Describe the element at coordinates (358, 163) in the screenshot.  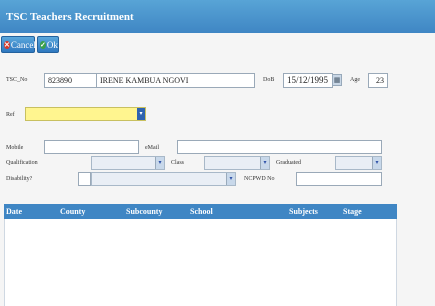
I see `graduated-select: ▾` at that location.